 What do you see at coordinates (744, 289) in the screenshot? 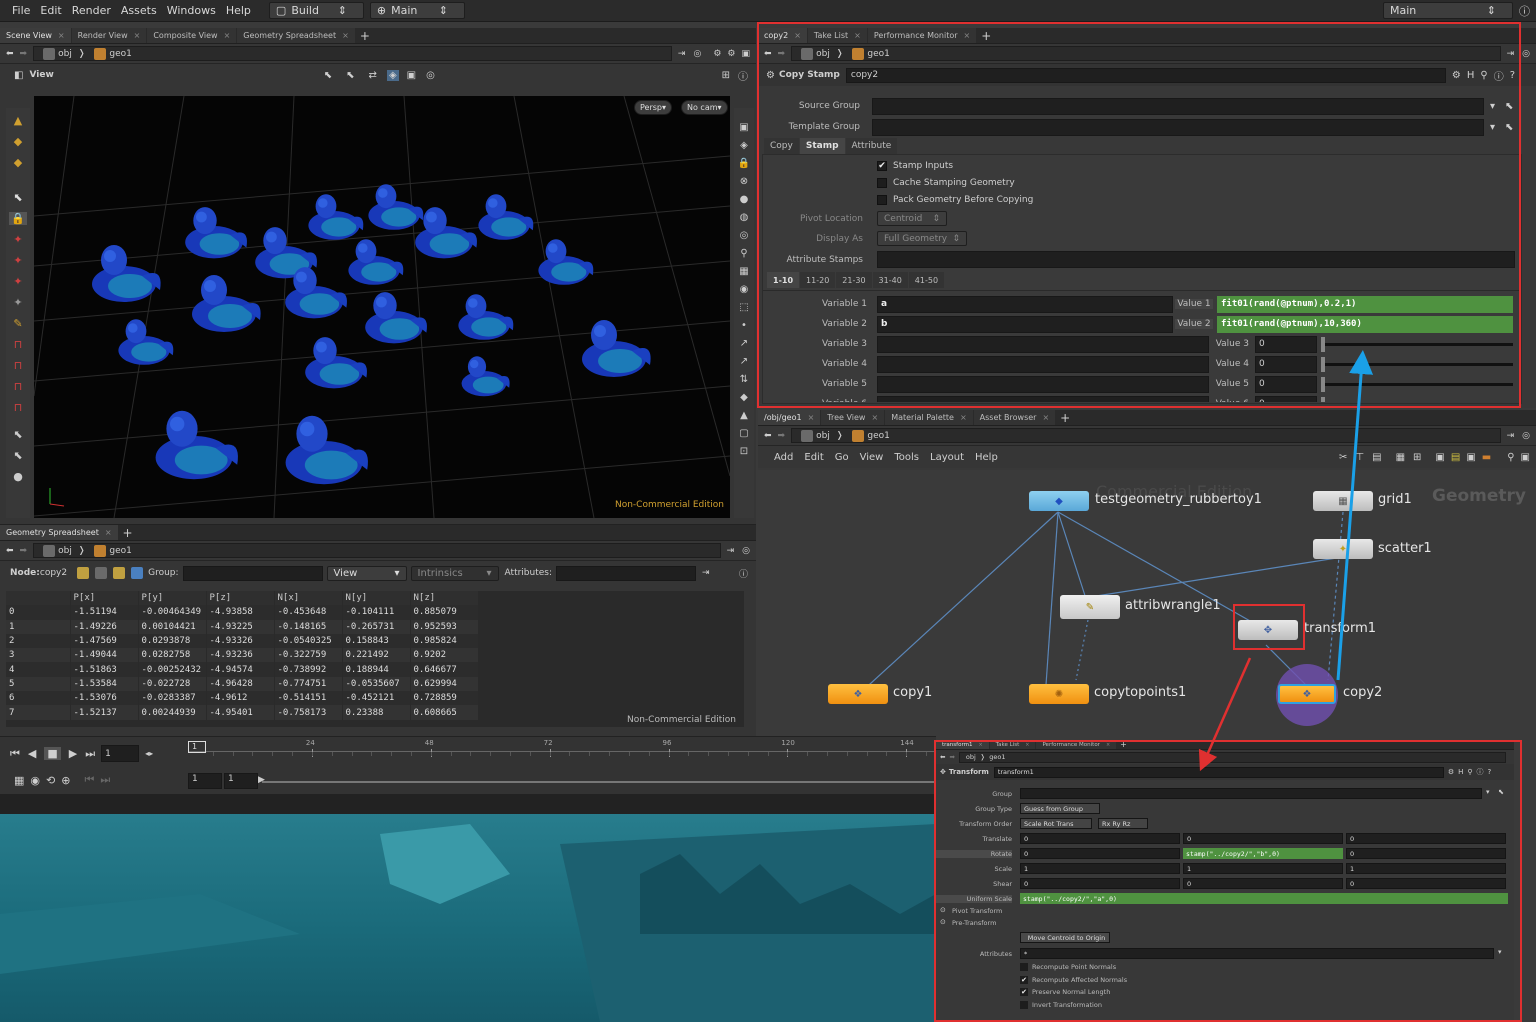
I see `display-icon-9: ◉` at bounding box center [744, 289].